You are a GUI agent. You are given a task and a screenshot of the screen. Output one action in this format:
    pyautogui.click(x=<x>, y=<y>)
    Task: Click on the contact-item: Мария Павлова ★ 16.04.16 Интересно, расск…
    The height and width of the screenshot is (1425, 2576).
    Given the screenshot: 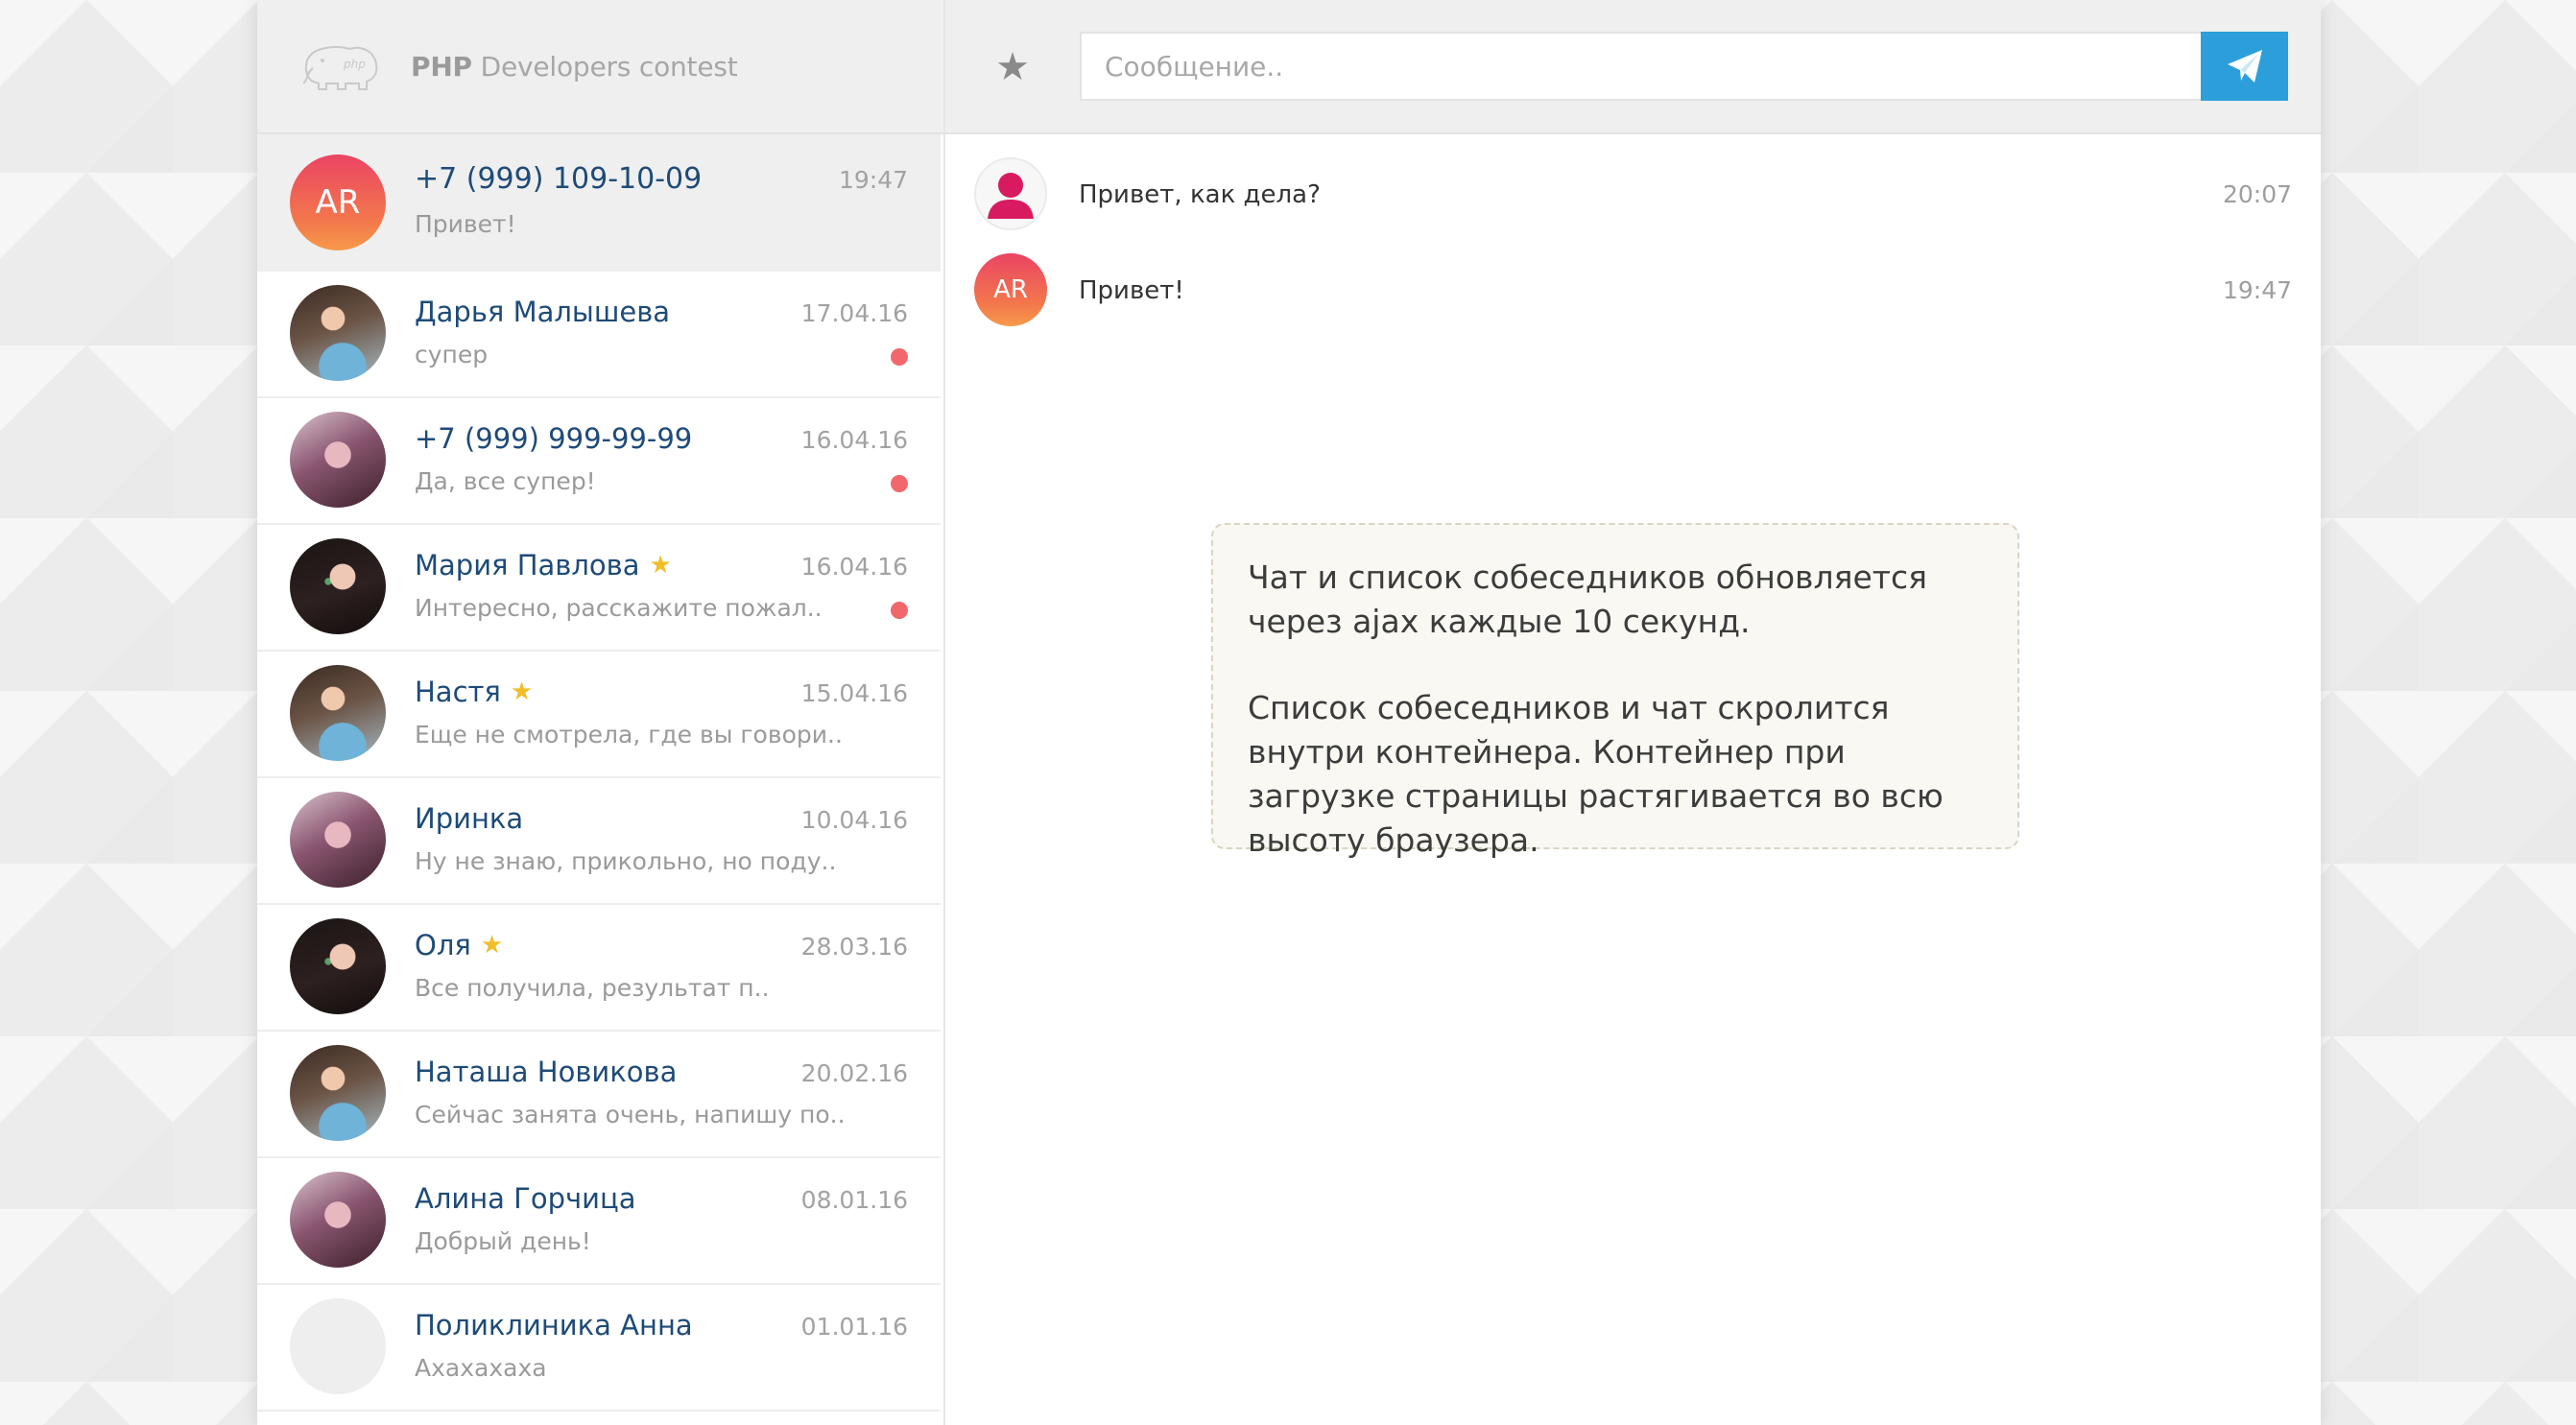 What is the action you would take?
    pyautogui.click(x=599, y=588)
    